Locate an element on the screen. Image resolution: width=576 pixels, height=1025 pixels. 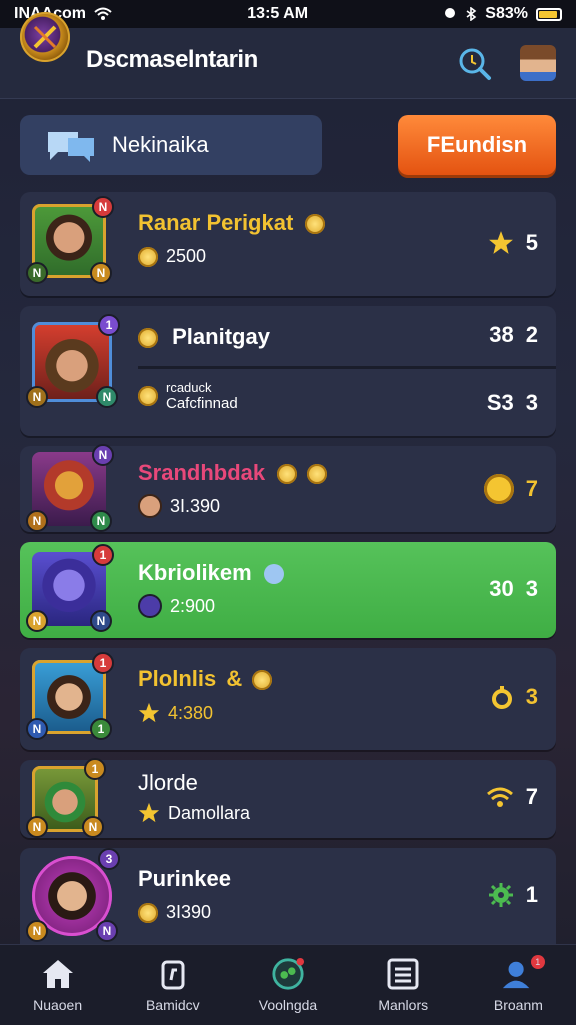
nav-missions: Manlors is located at coordinates (403, 985).